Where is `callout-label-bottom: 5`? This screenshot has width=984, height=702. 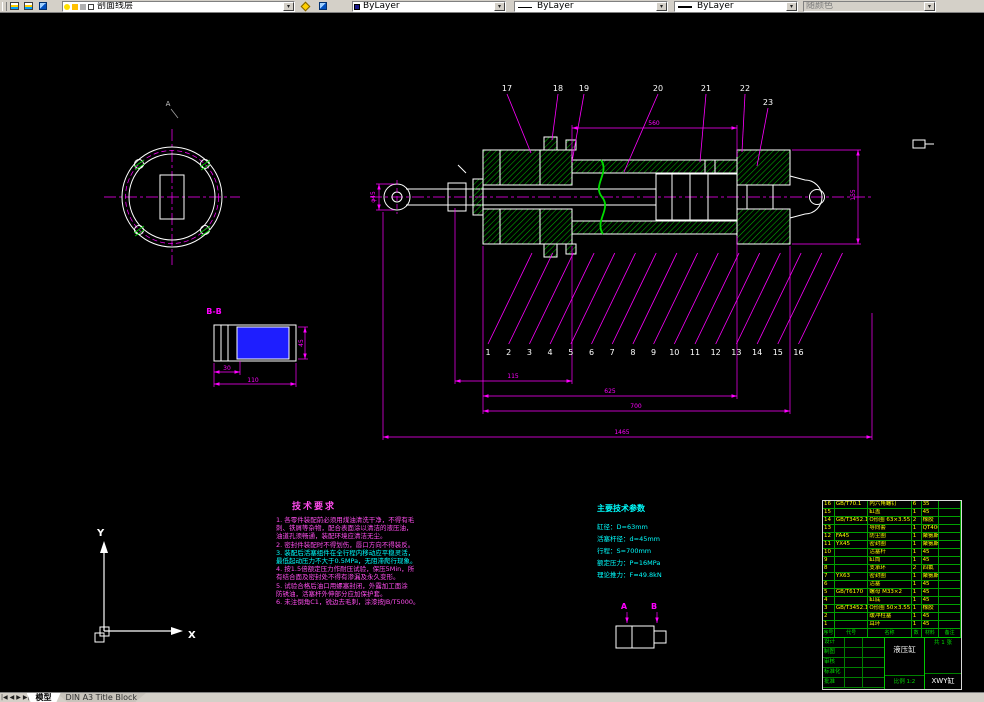
callout-label-bottom: 5 is located at coordinates (570, 352).